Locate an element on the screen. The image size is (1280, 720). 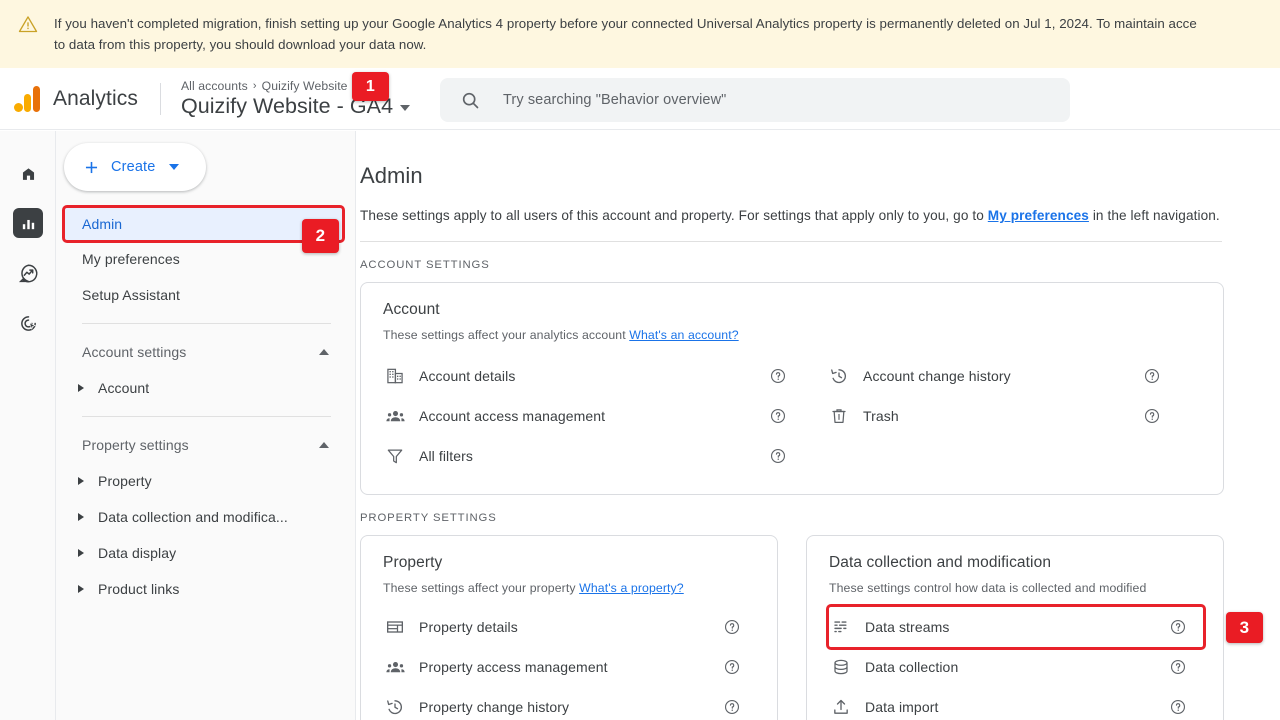
property-details-icon is located at coordinates (395, 627).